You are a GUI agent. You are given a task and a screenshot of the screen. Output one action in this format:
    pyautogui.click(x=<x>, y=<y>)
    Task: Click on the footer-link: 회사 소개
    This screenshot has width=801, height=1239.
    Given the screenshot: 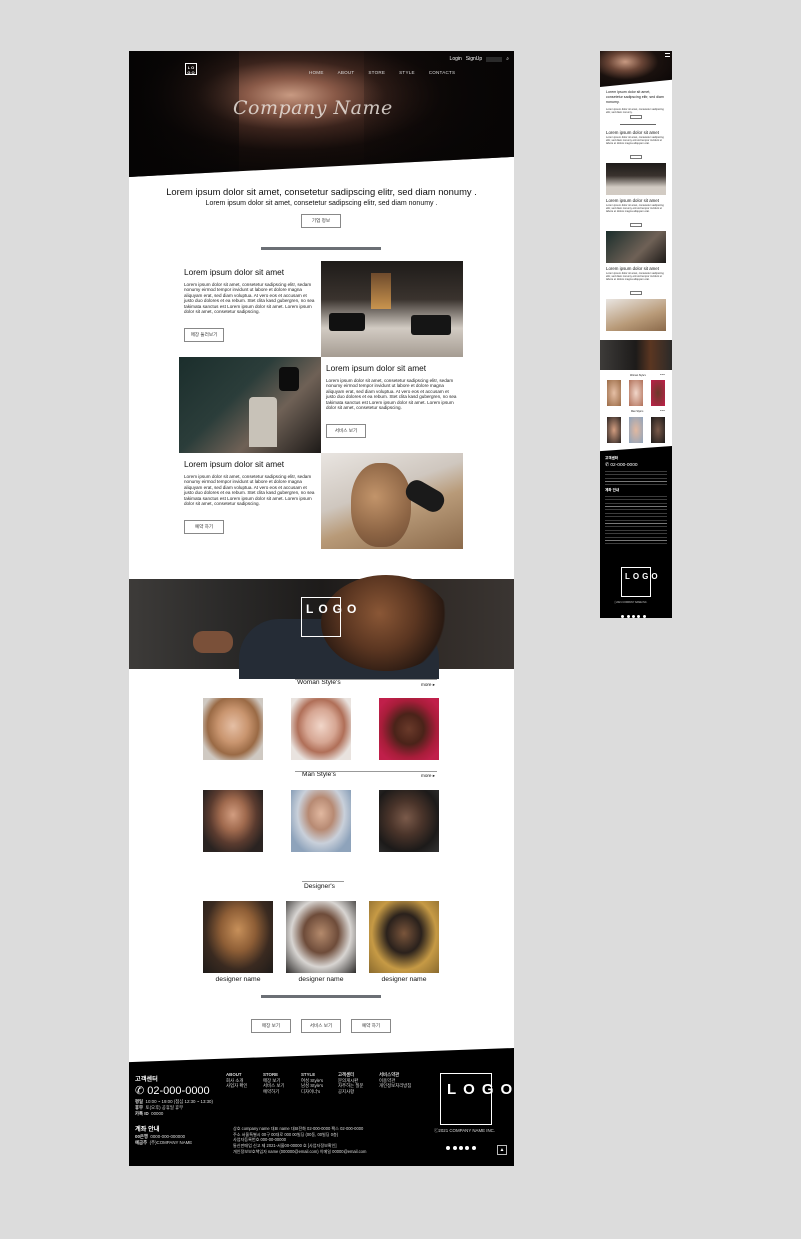 What is the action you would take?
    pyautogui.click(x=234, y=1080)
    